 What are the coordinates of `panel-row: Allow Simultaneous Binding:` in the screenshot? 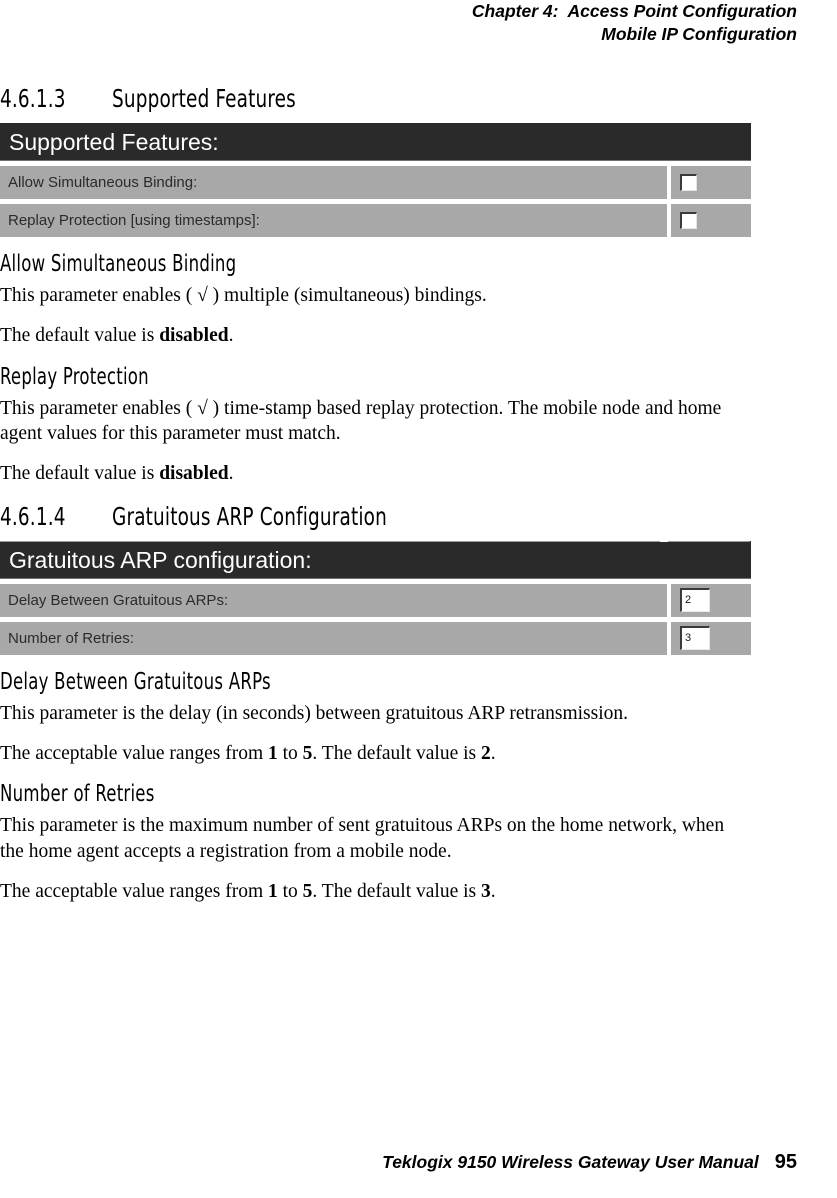 It's located at (375, 182).